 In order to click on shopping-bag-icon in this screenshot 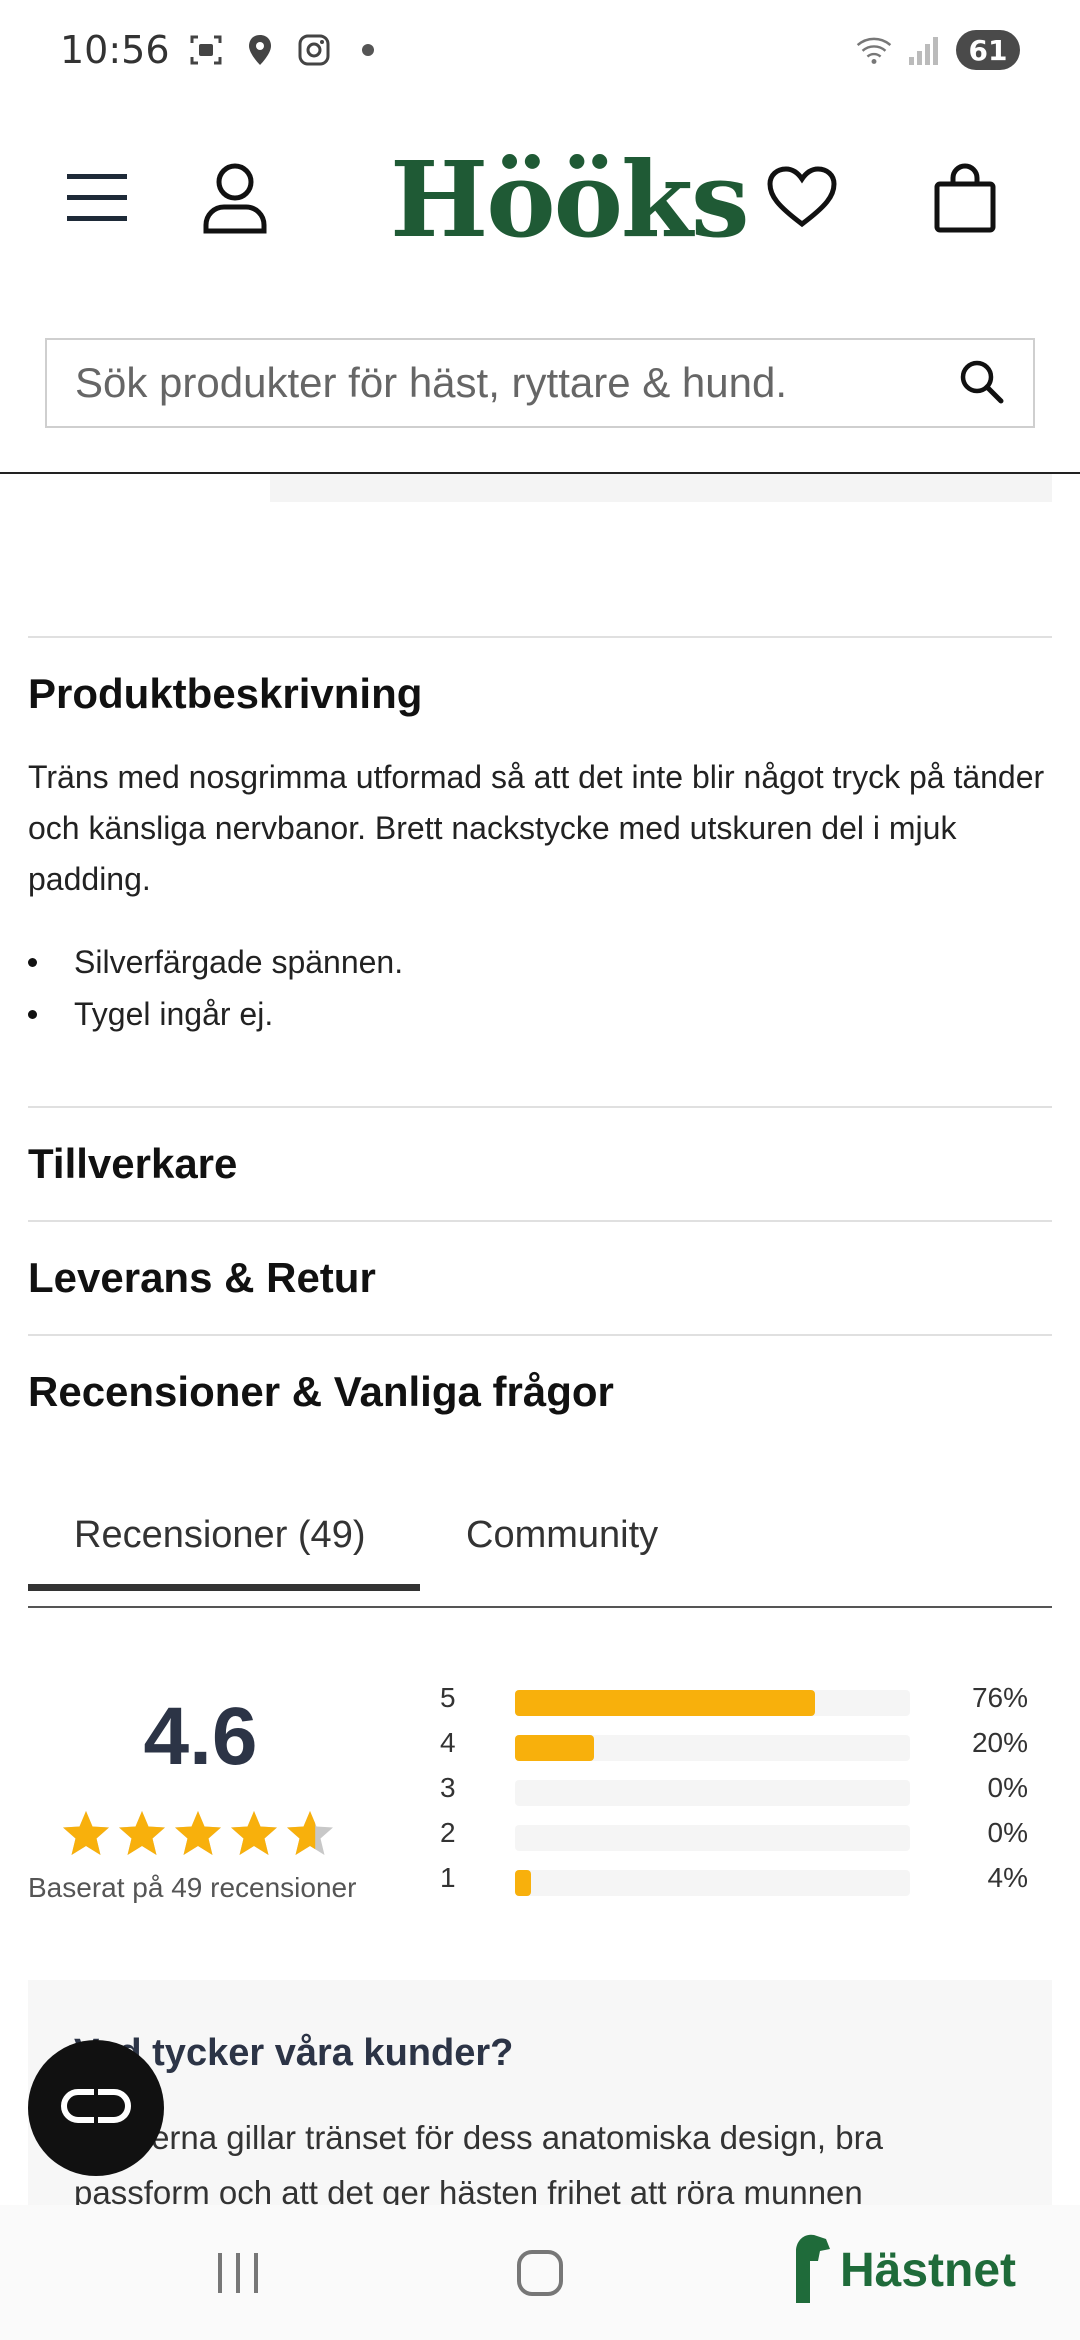, I will do `click(965, 200)`.